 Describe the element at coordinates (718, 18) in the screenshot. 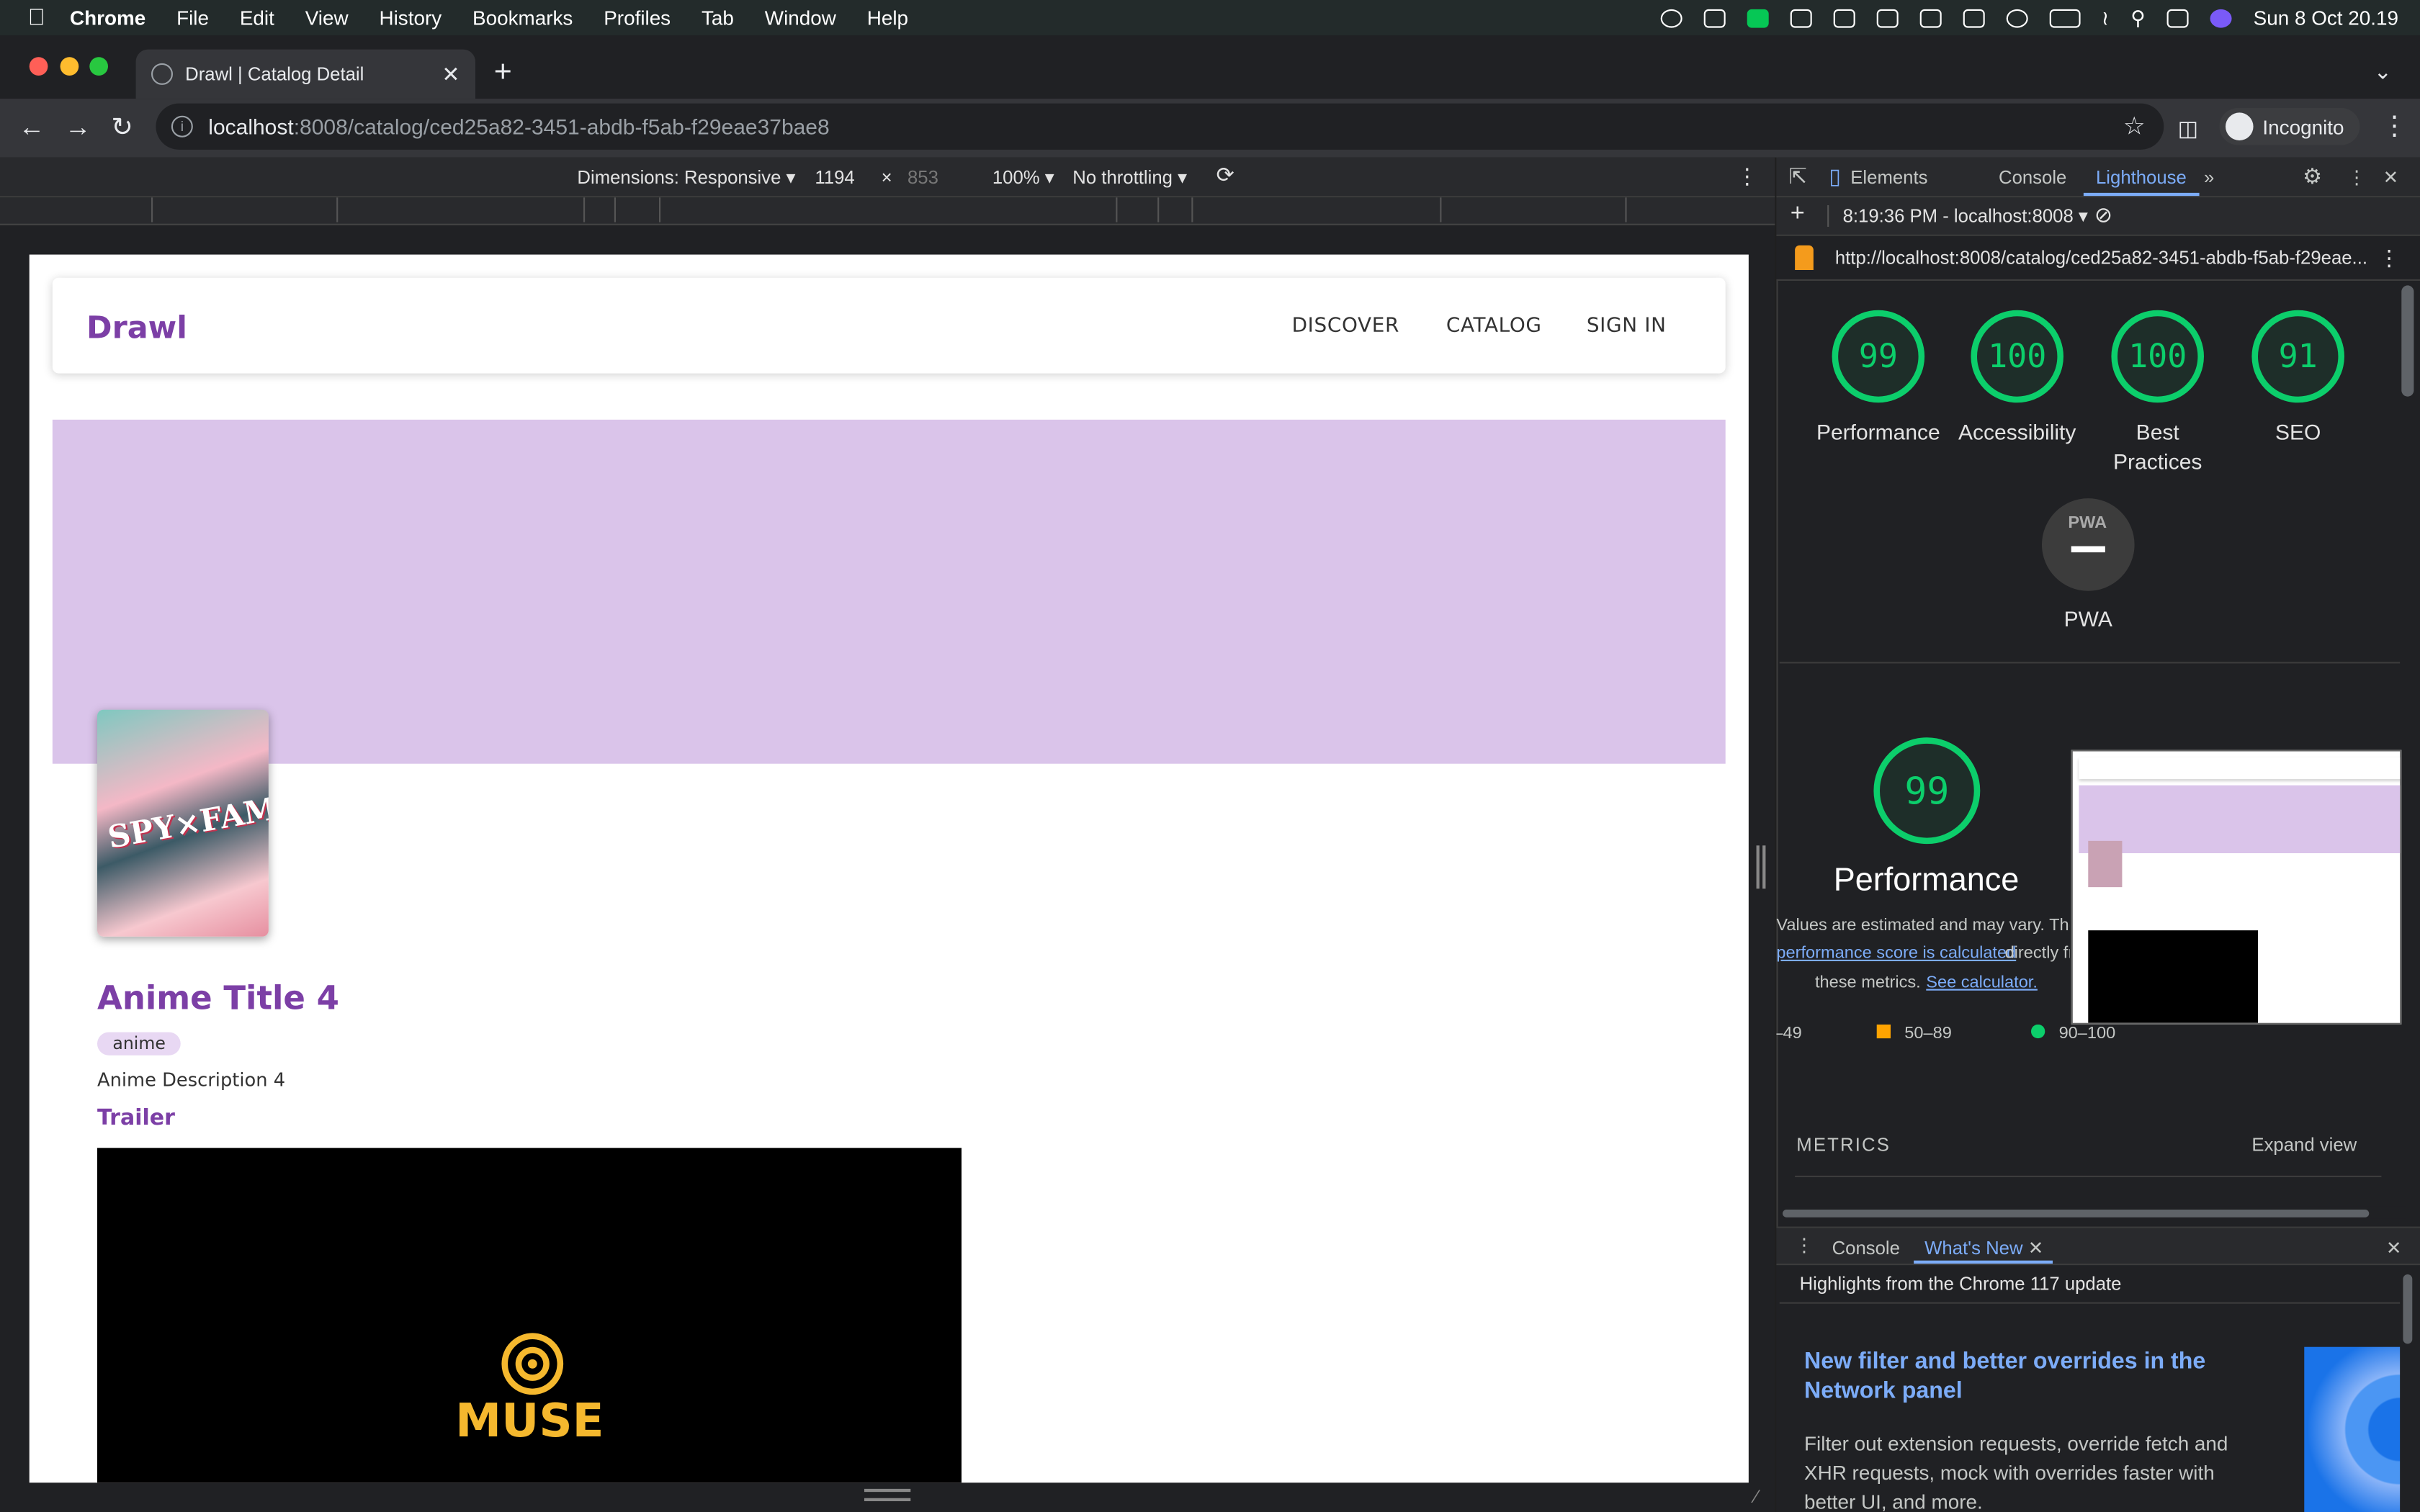

I see `menu-tab: Tab` at that location.